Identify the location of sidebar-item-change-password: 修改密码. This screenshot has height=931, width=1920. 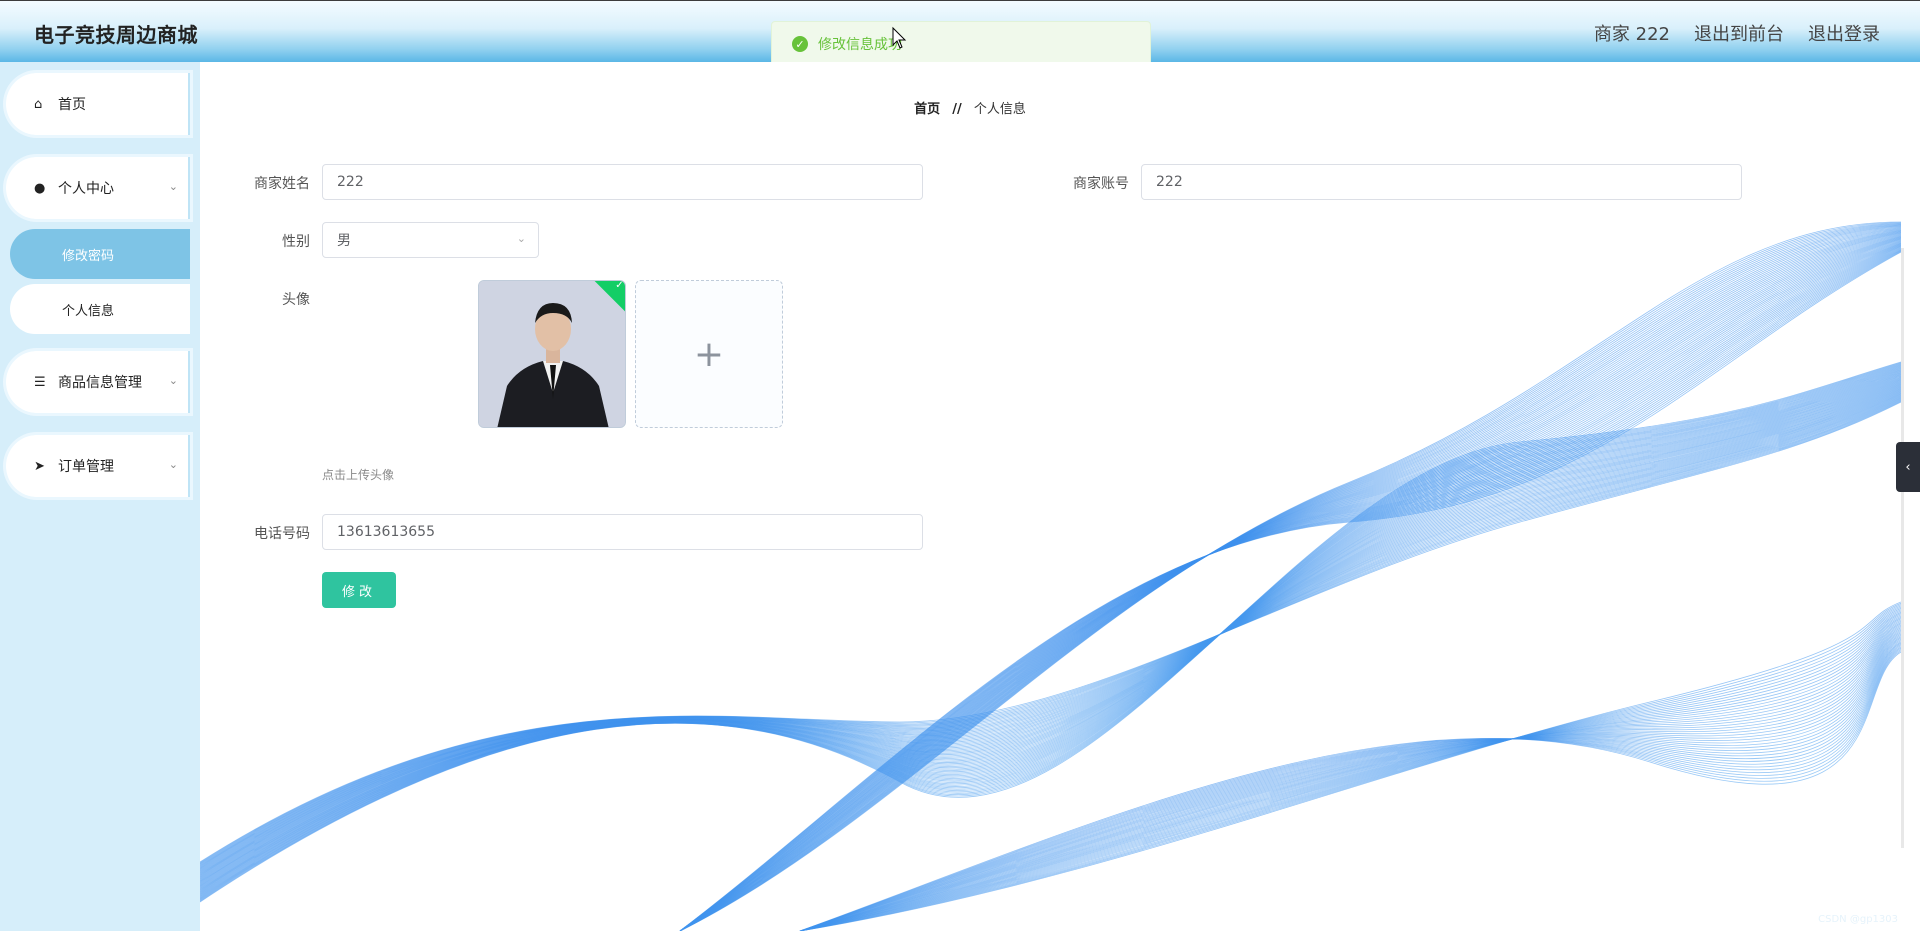
(100, 254).